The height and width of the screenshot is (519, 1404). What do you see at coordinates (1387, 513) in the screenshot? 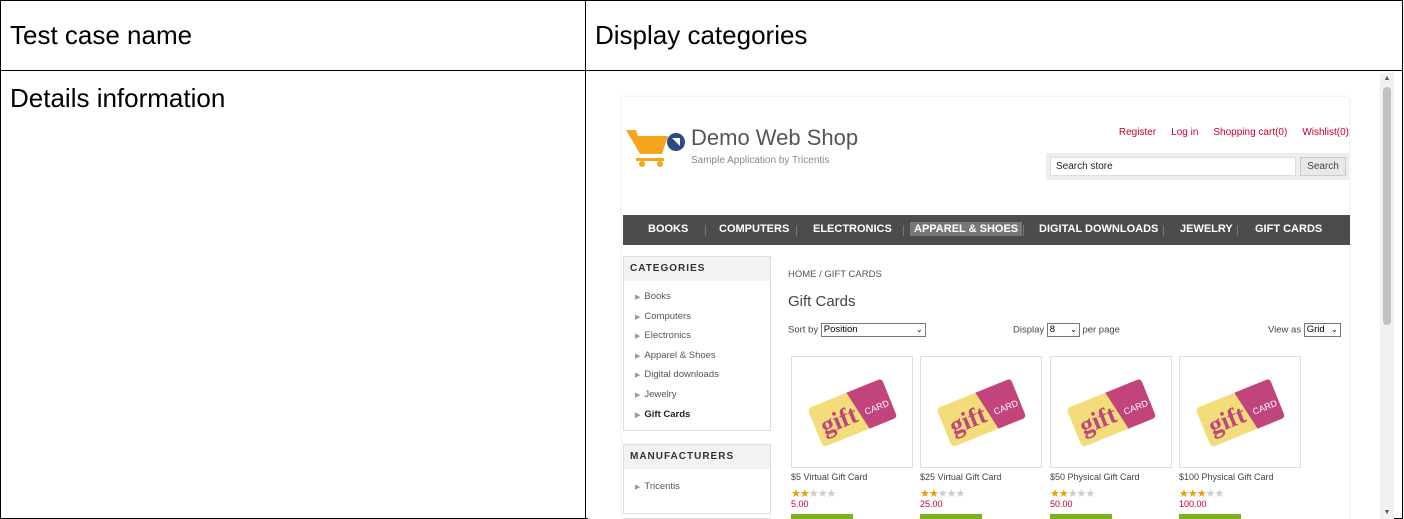
I see `scroll-down-icon: ▼` at bounding box center [1387, 513].